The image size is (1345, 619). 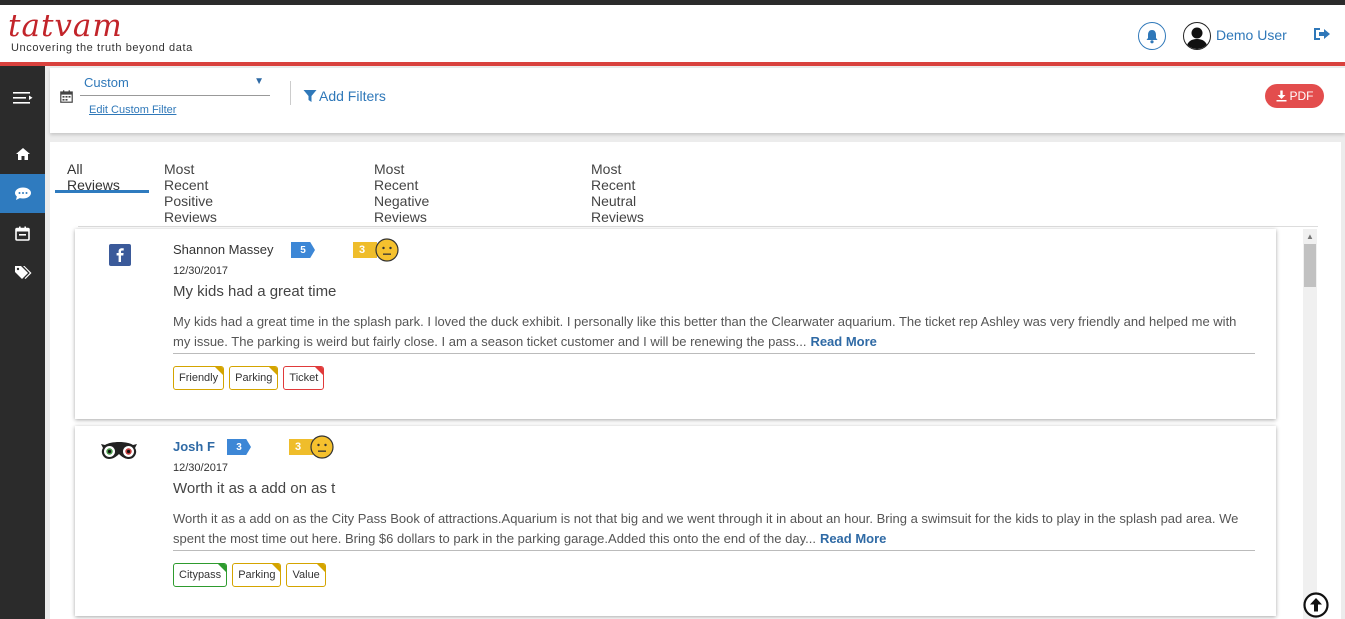 What do you see at coordinates (106, 82) in the screenshot?
I see `date-range-value: Custom` at bounding box center [106, 82].